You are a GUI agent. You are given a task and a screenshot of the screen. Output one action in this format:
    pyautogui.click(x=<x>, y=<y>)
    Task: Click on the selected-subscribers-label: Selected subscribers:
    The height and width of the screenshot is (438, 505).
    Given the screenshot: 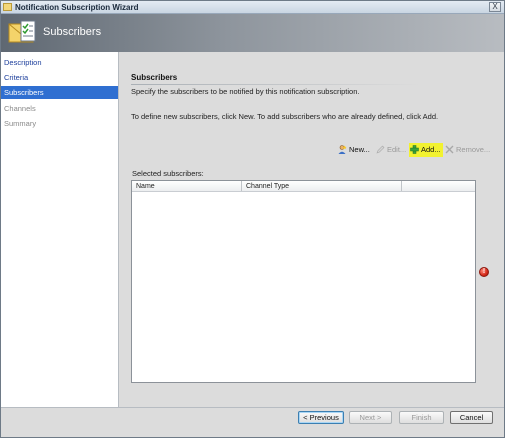 What is the action you would take?
    pyautogui.click(x=168, y=173)
    